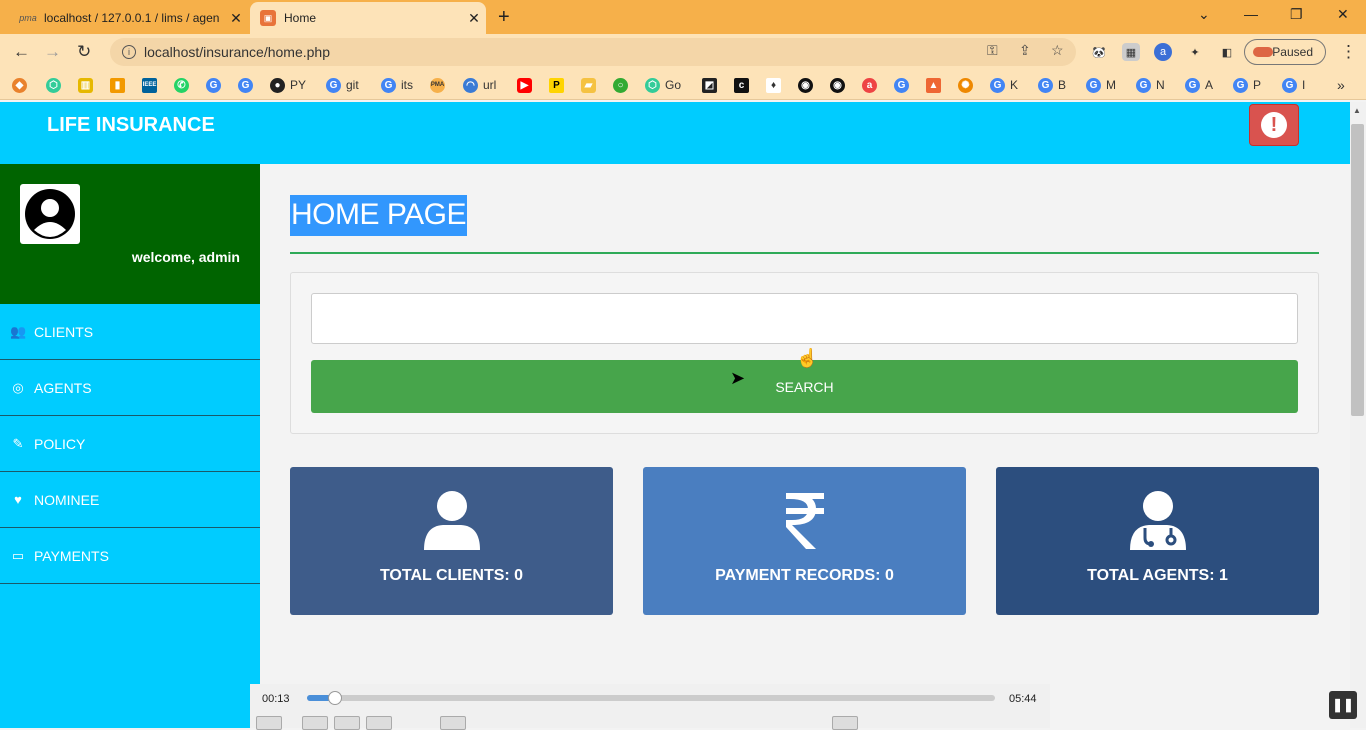  Describe the element at coordinates (451, 575) in the screenshot. I see `card-label: TOTAL CLIENTS: 0` at that location.